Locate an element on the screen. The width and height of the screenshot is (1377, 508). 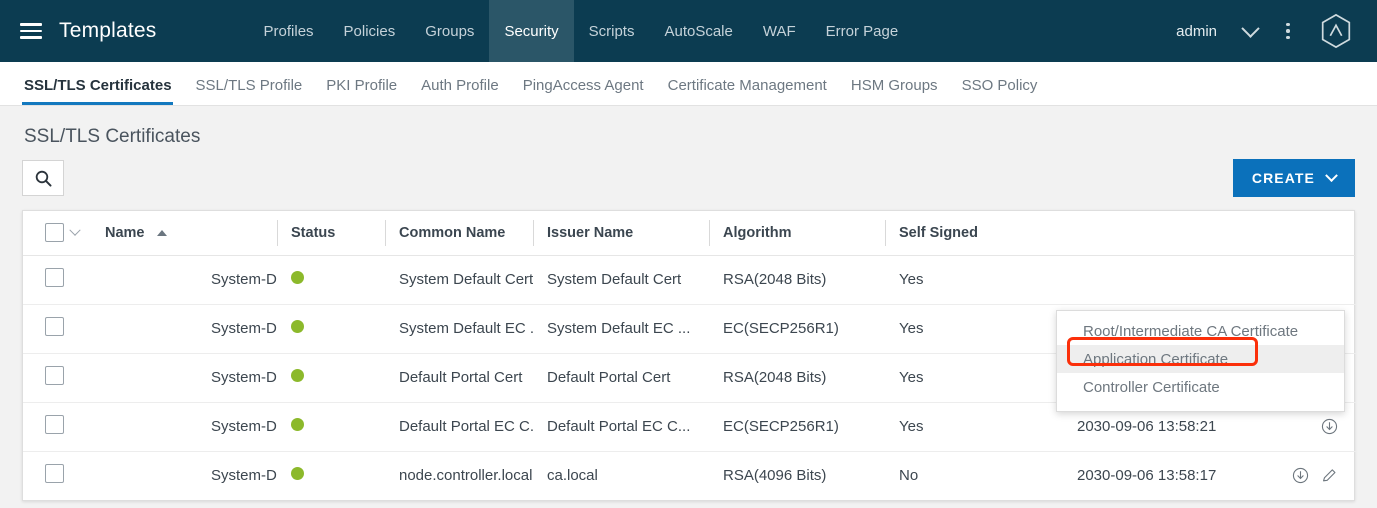
column-header-valid-until is located at coordinates (1209, 233).